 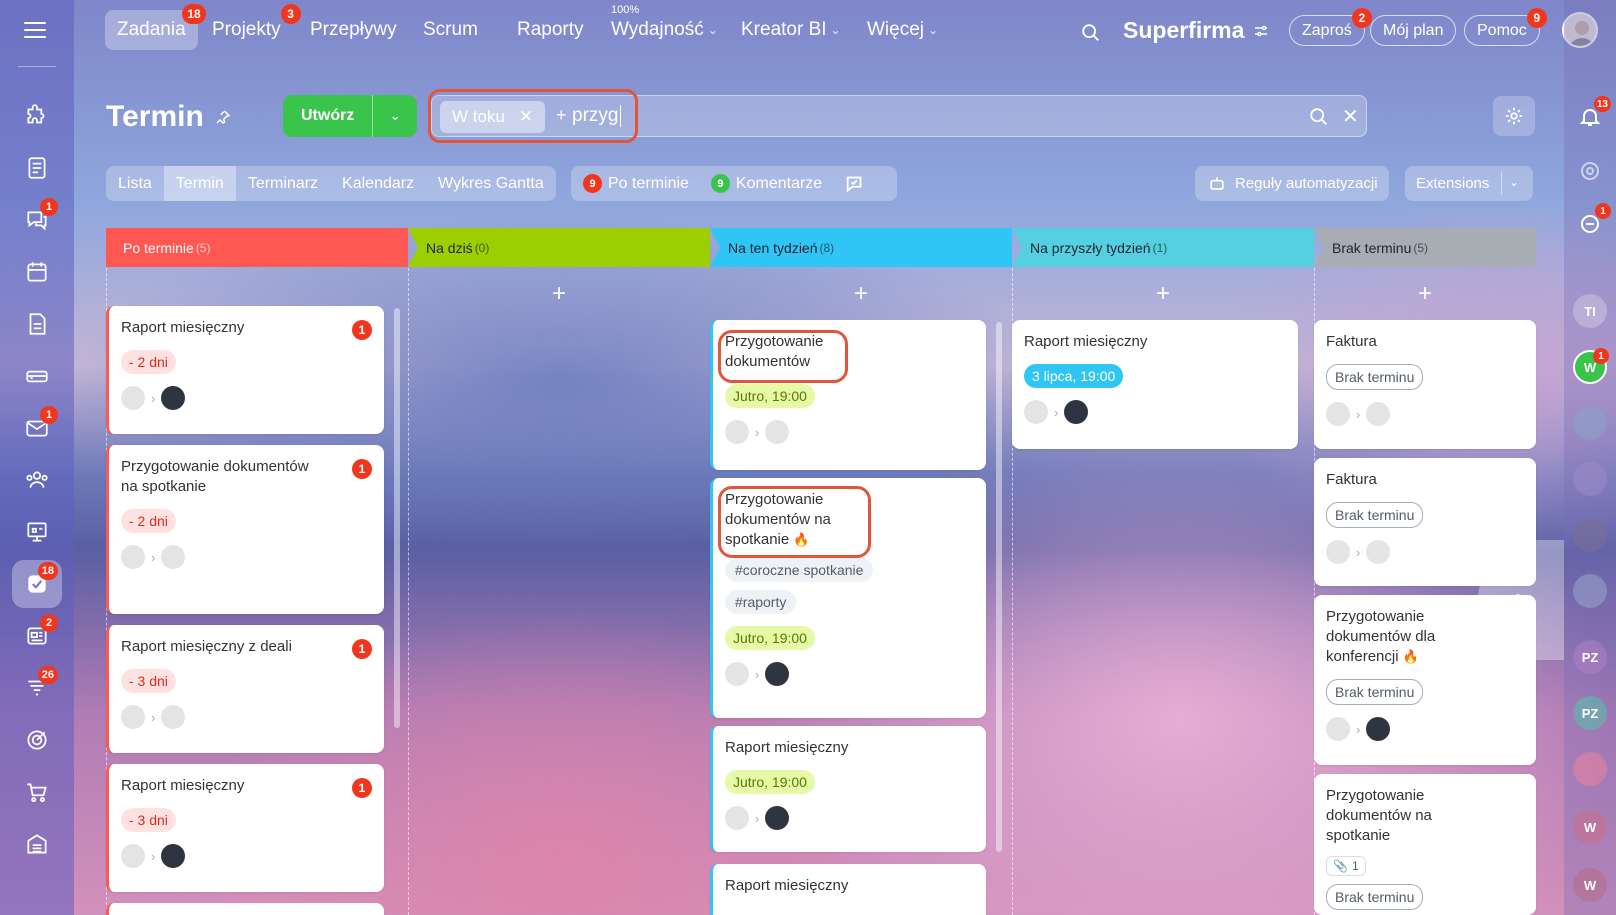 I want to click on rs-avatar-ti: TI, so click(x=1590, y=311).